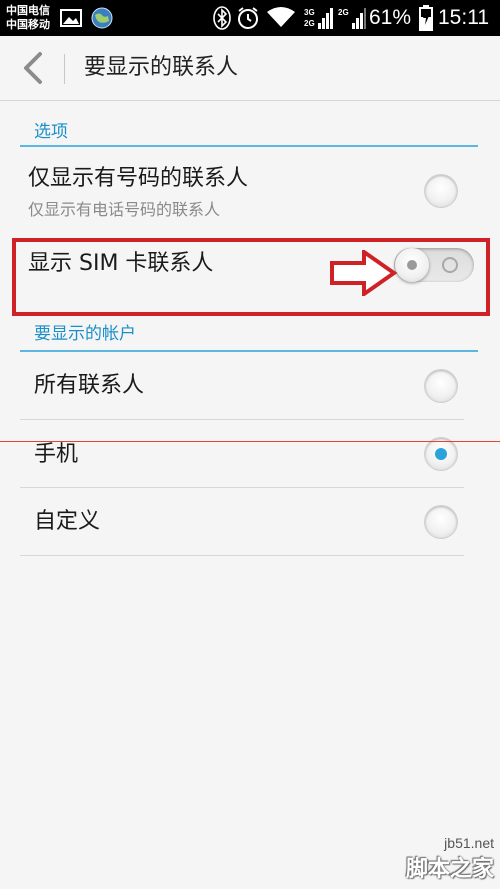  What do you see at coordinates (250, 441) in the screenshot?
I see `annotation-line` at bounding box center [250, 441].